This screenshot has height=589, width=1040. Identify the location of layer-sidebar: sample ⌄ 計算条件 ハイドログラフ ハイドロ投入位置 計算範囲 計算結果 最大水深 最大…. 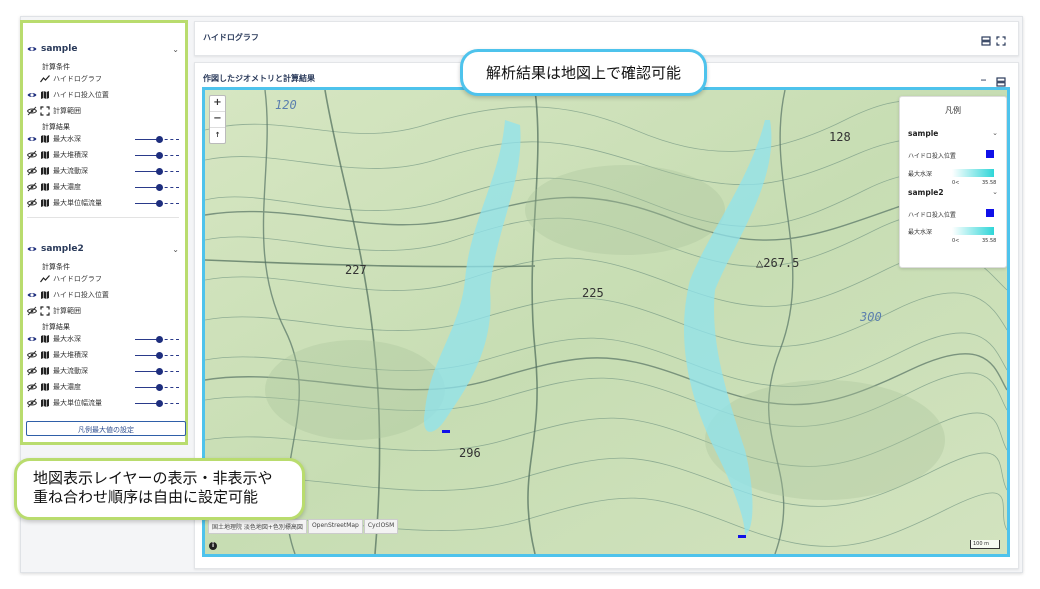
(104, 232).